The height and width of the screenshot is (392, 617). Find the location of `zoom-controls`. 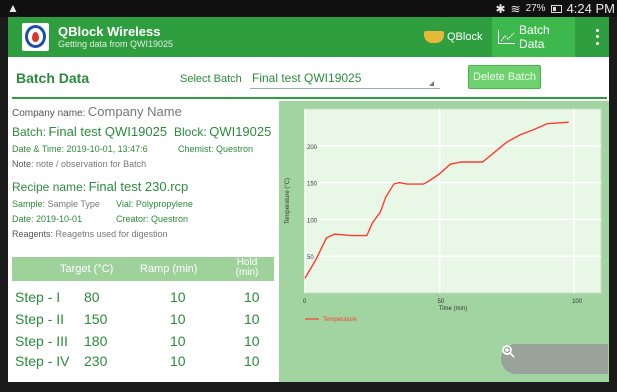

zoom-controls is located at coordinates (554, 359).